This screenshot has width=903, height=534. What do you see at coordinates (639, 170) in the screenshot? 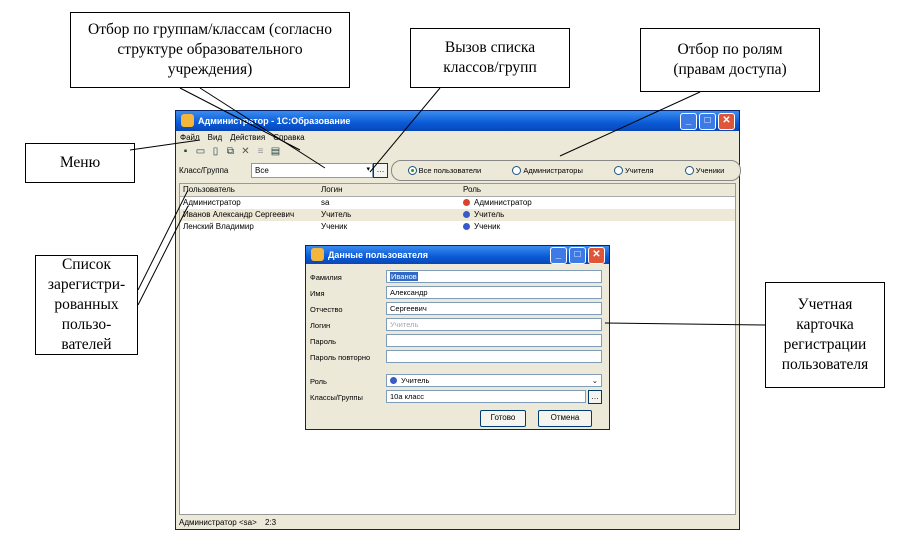
I see `radio-label: Учителя` at bounding box center [639, 170].